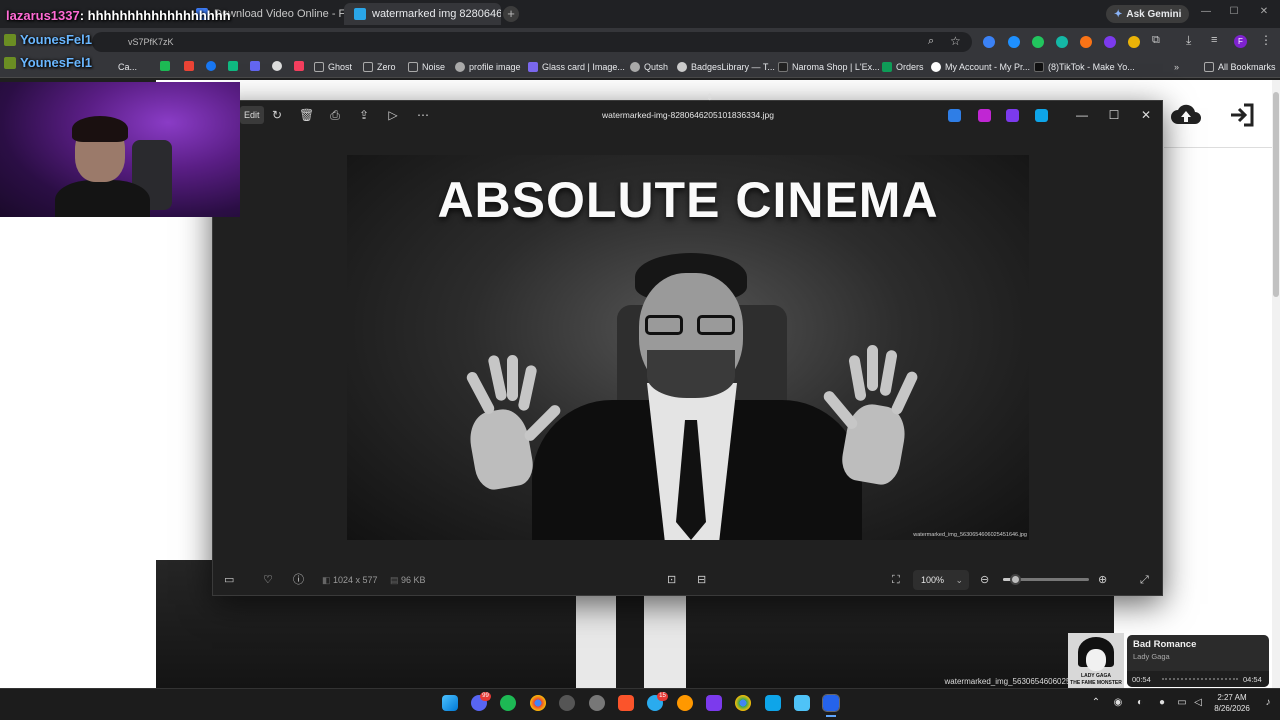 The image size is (1280, 720). What do you see at coordinates (508, 703) in the screenshot?
I see `spotify-icon` at bounding box center [508, 703].